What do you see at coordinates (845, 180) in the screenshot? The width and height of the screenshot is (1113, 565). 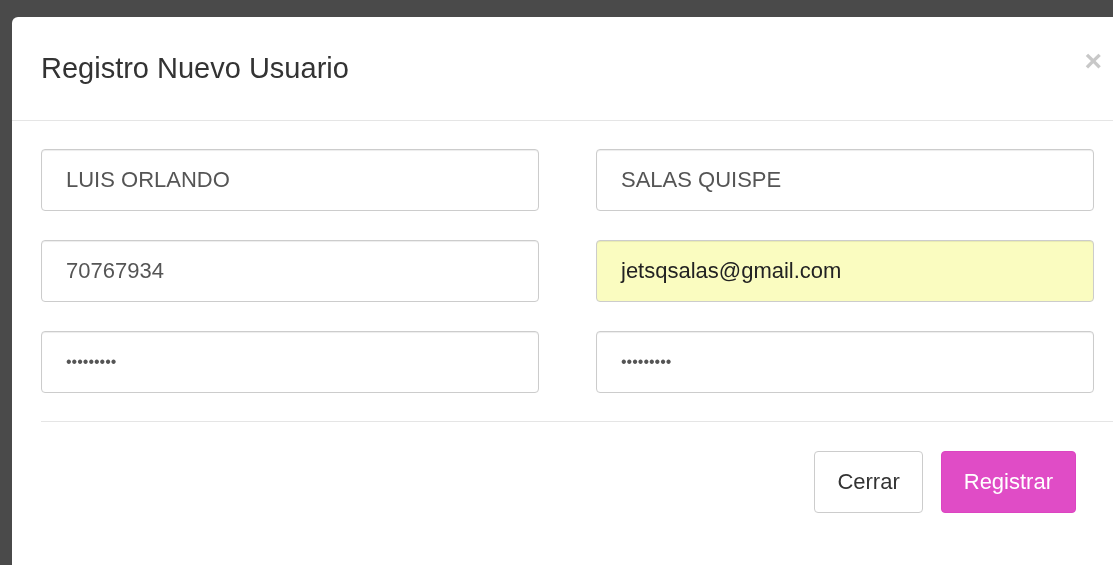 I see `input-field: SALAS QUISPE` at bounding box center [845, 180].